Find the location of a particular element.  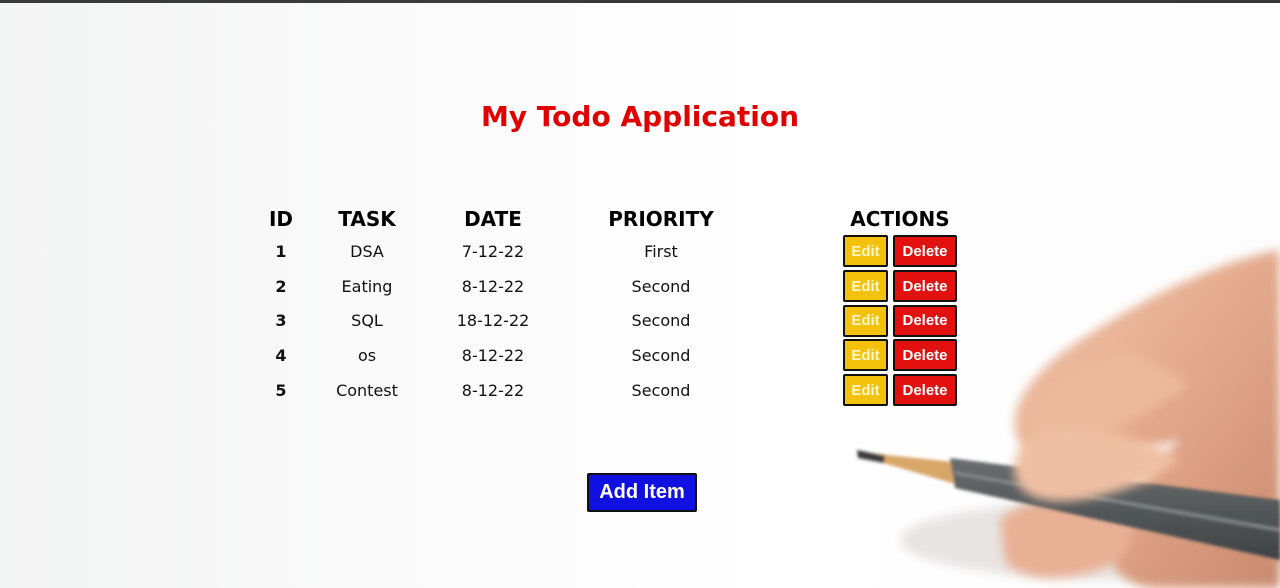

cell-id: 2 is located at coordinates (281, 286).